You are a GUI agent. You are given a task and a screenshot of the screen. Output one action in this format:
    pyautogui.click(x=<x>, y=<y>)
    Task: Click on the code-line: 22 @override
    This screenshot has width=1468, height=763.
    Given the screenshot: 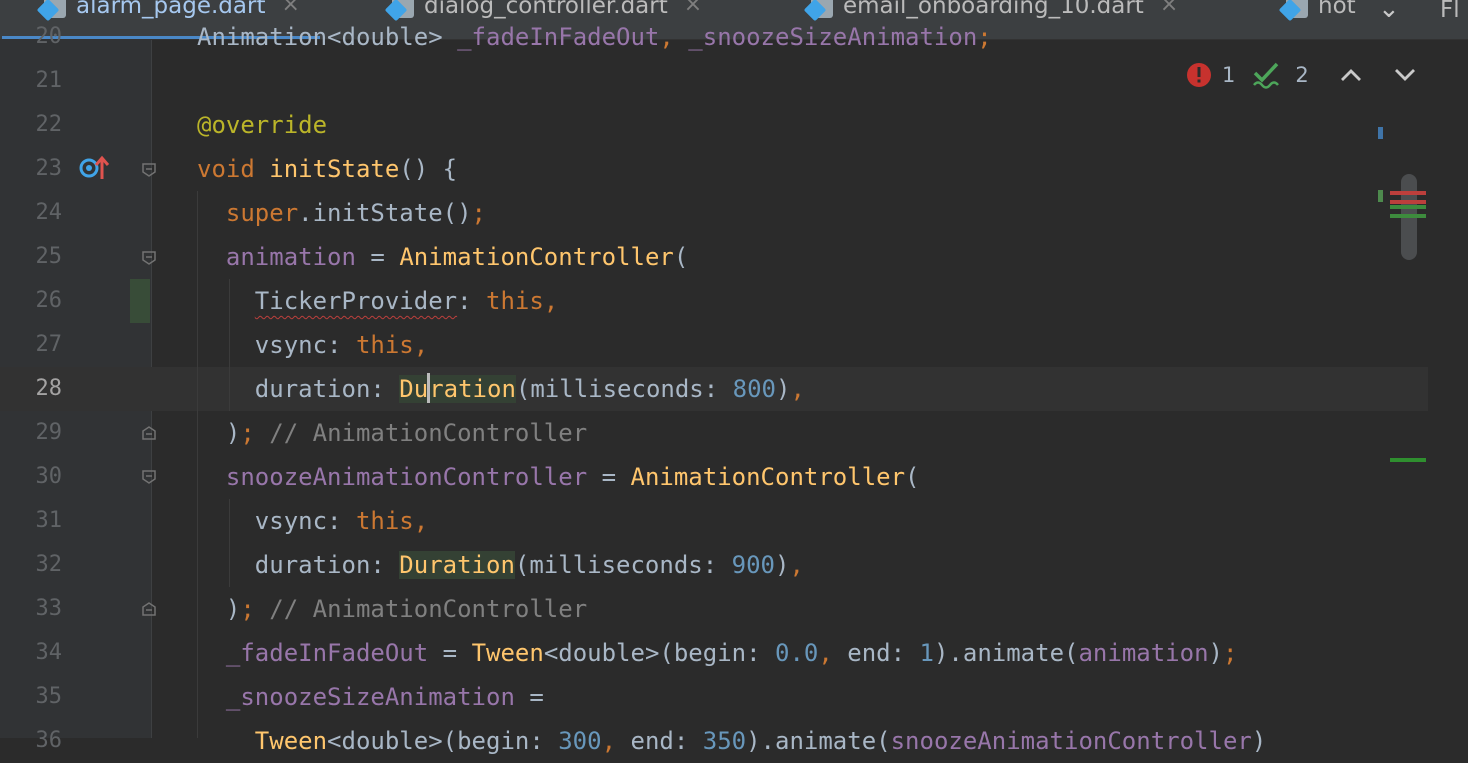 What is the action you would take?
    pyautogui.click(x=714, y=125)
    